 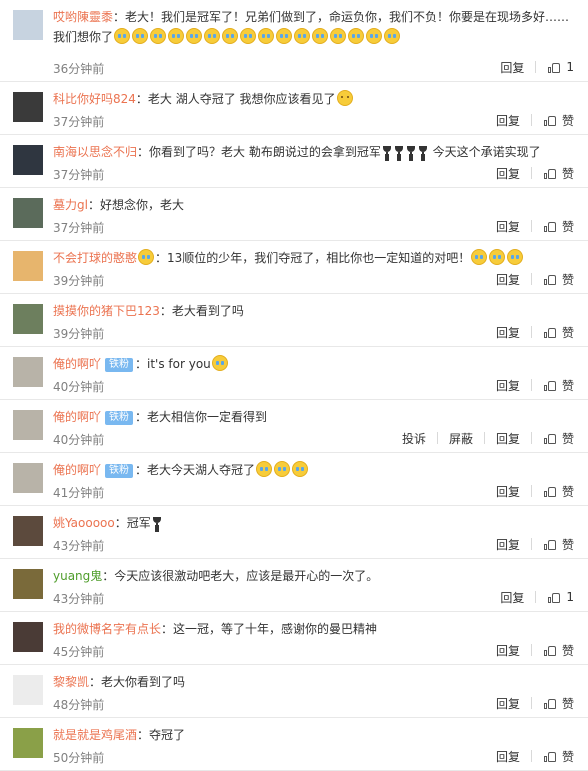 What do you see at coordinates (79, 175) in the screenshot?
I see `comment-time: 37分钟前` at bounding box center [79, 175].